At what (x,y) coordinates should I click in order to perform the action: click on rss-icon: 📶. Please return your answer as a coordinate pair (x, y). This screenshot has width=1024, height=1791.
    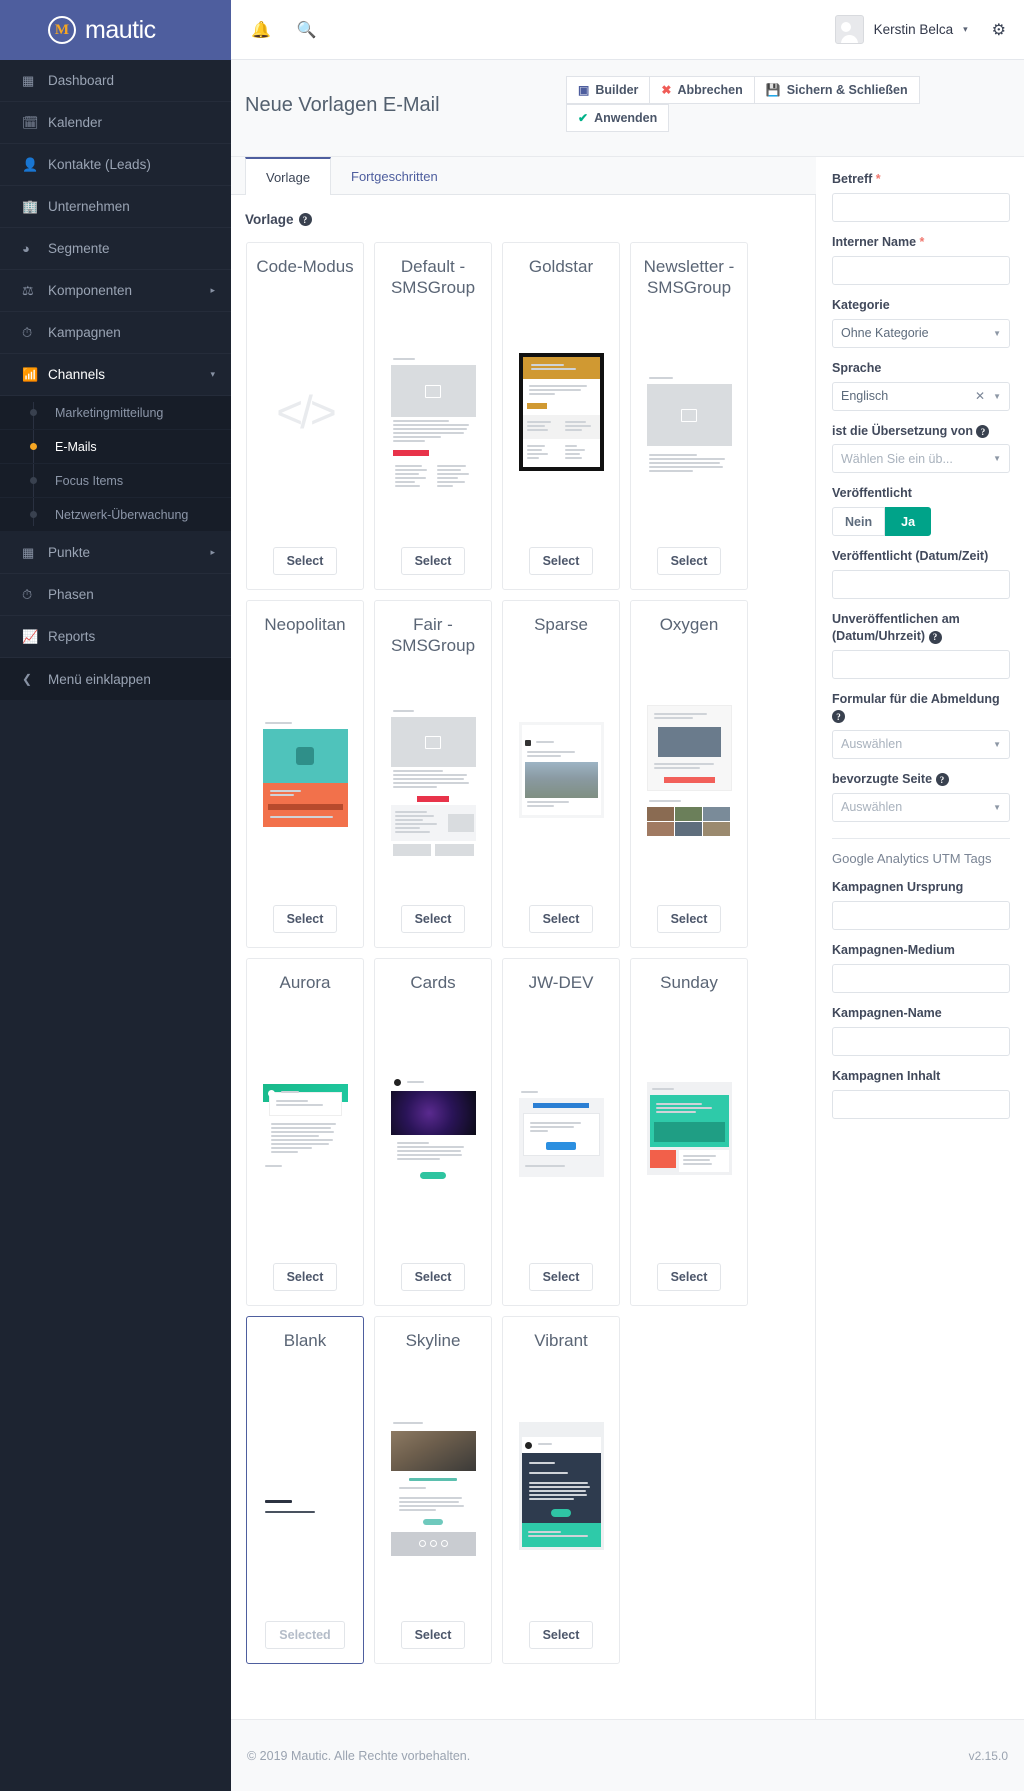
    Looking at the image, I should click on (30, 374).